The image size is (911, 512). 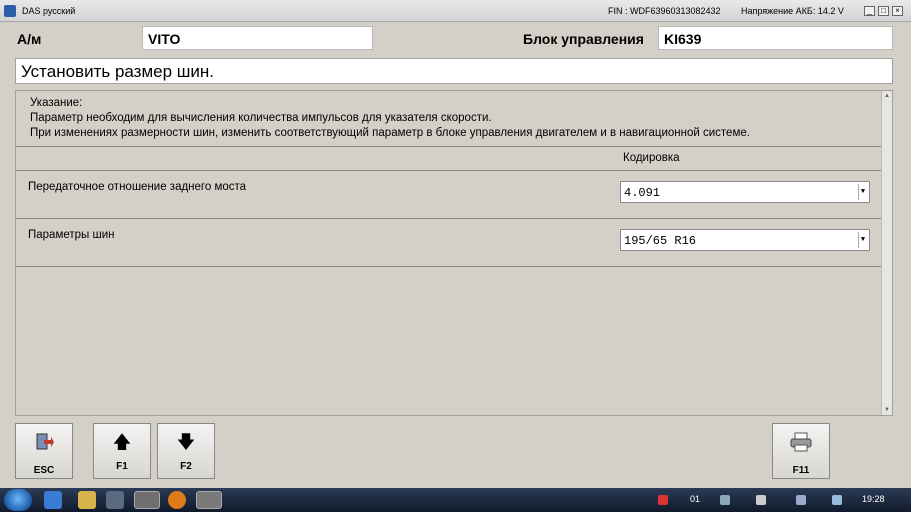 What do you see at coordinates (122, 466) in the screenshot?
I see `f1-label: F1` at bounding box center [122, 466].